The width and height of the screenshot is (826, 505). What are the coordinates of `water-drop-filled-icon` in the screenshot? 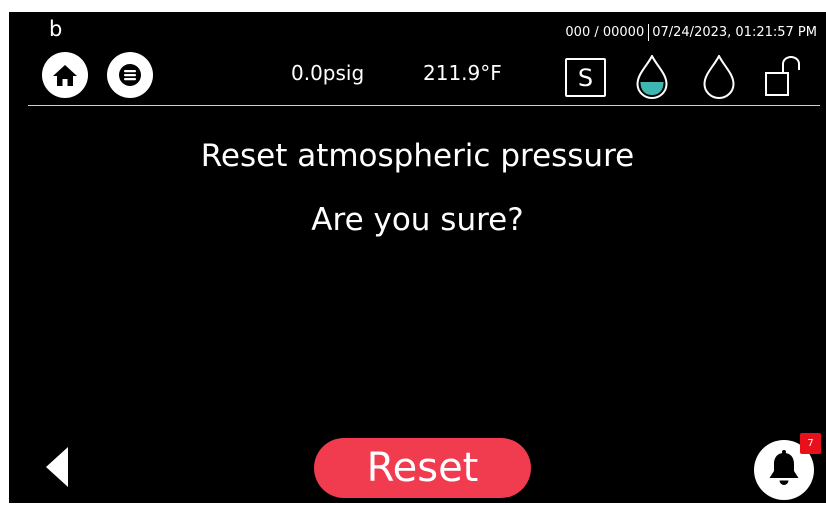 It's located at (652, 76).